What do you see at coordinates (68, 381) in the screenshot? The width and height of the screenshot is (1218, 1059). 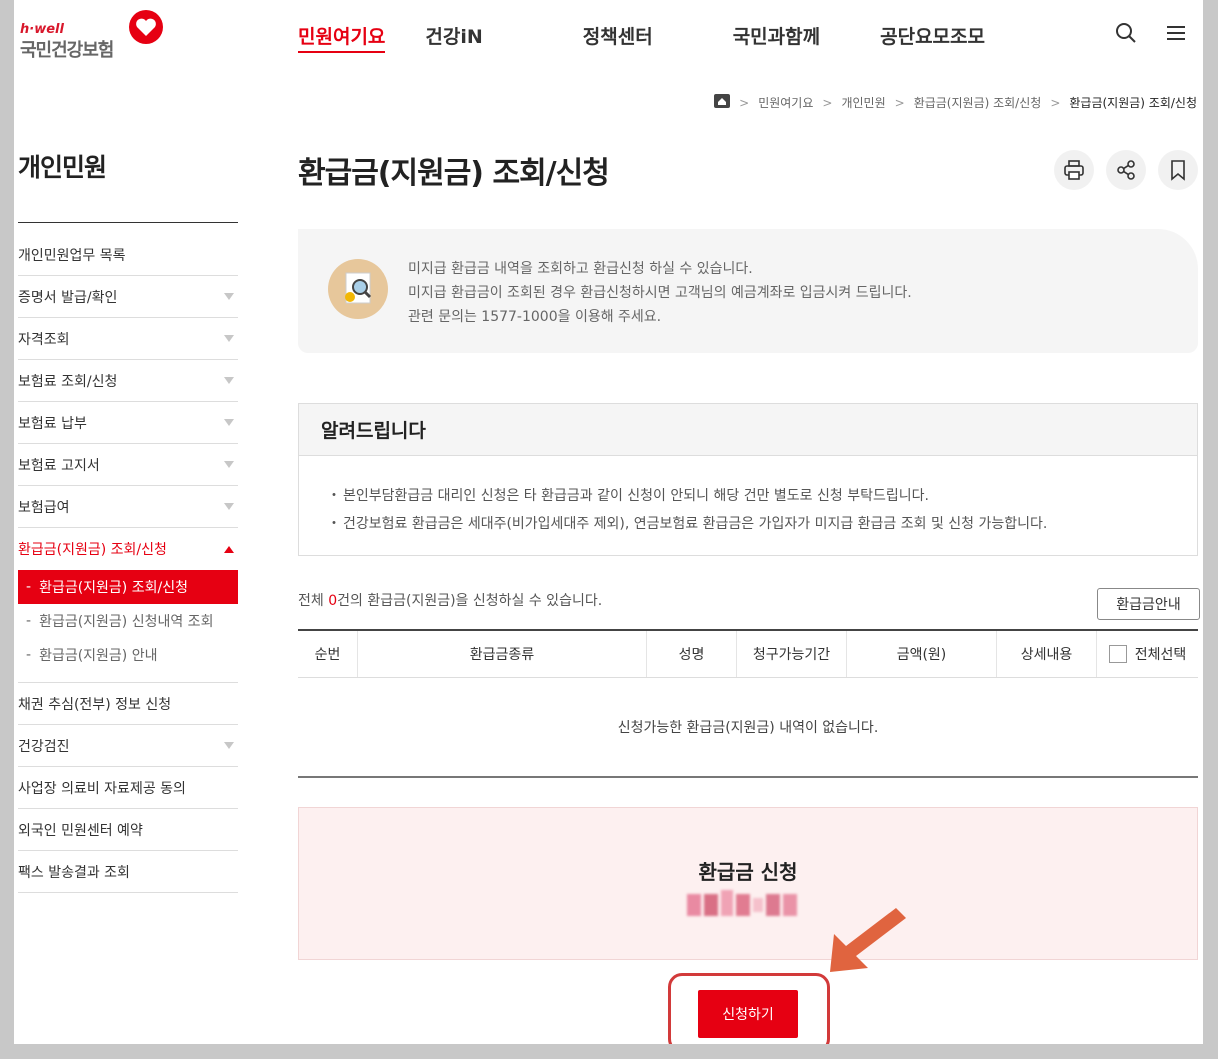 I see `sidebar-item-label: 보험료 조회/신청` at bounding box center [68, 381].